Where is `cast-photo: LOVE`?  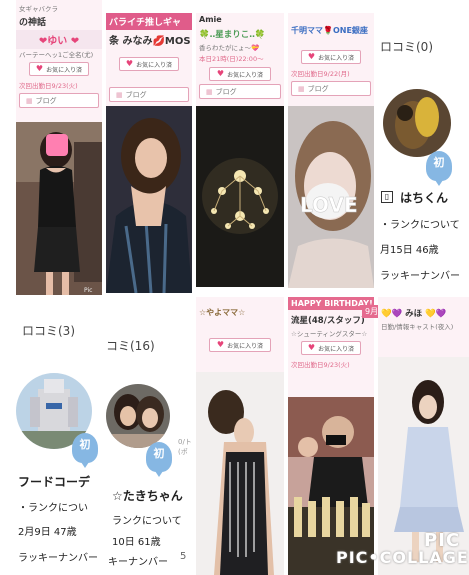 cast-photo: LOVE is located at coordinates (331, 197).